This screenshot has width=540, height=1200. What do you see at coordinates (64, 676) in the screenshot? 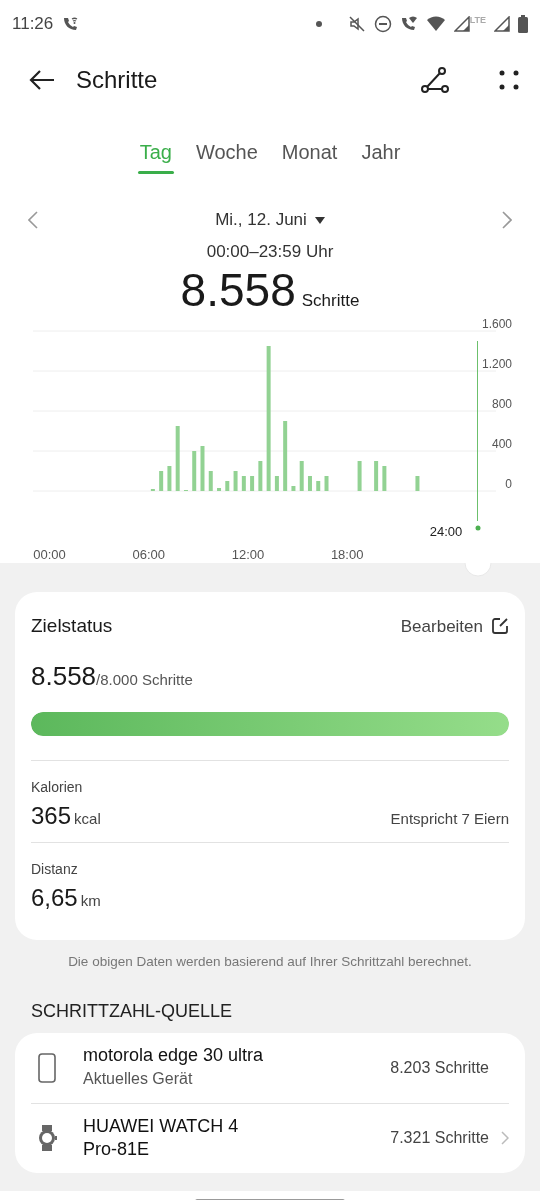
I see `goal-progress-value: 8.558` at bounding box center [64, 676].